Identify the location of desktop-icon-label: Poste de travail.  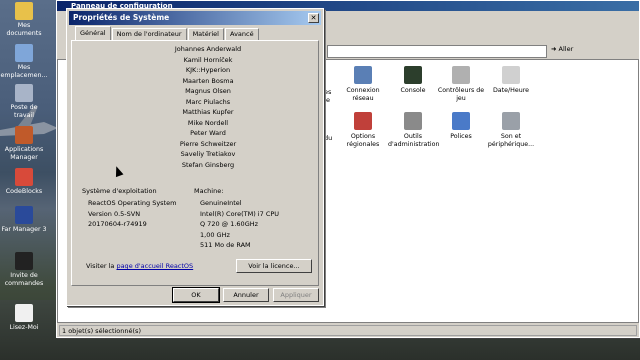
(24, 111).